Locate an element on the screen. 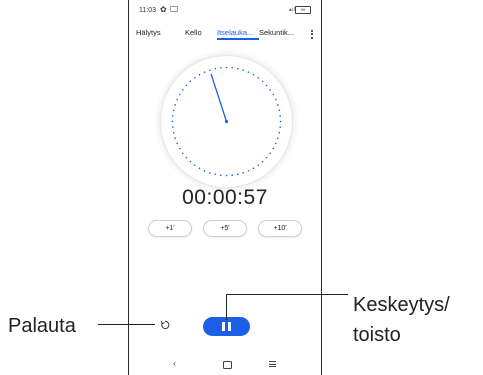 The image size is (483, 375). callout-reset-line is located at coordinates (126, 324).